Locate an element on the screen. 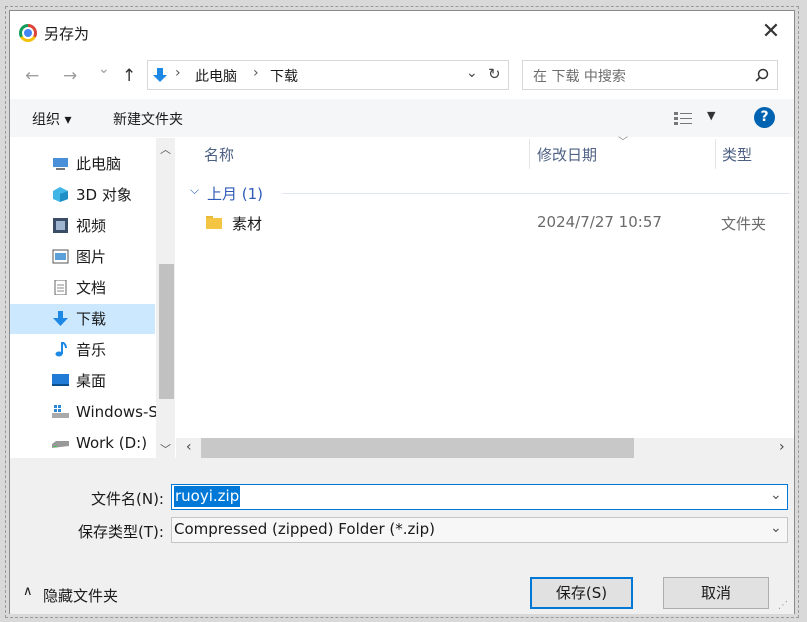 This screenshot has width=807, height=622. forward-button: → is located at coordinates (70, 76).